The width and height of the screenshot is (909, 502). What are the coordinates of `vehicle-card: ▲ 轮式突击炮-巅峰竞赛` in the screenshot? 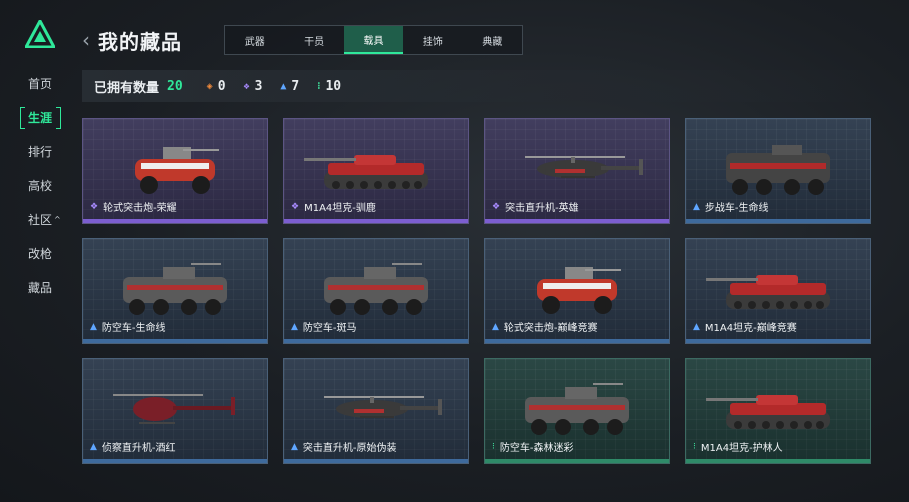 It's located at (577, 291).